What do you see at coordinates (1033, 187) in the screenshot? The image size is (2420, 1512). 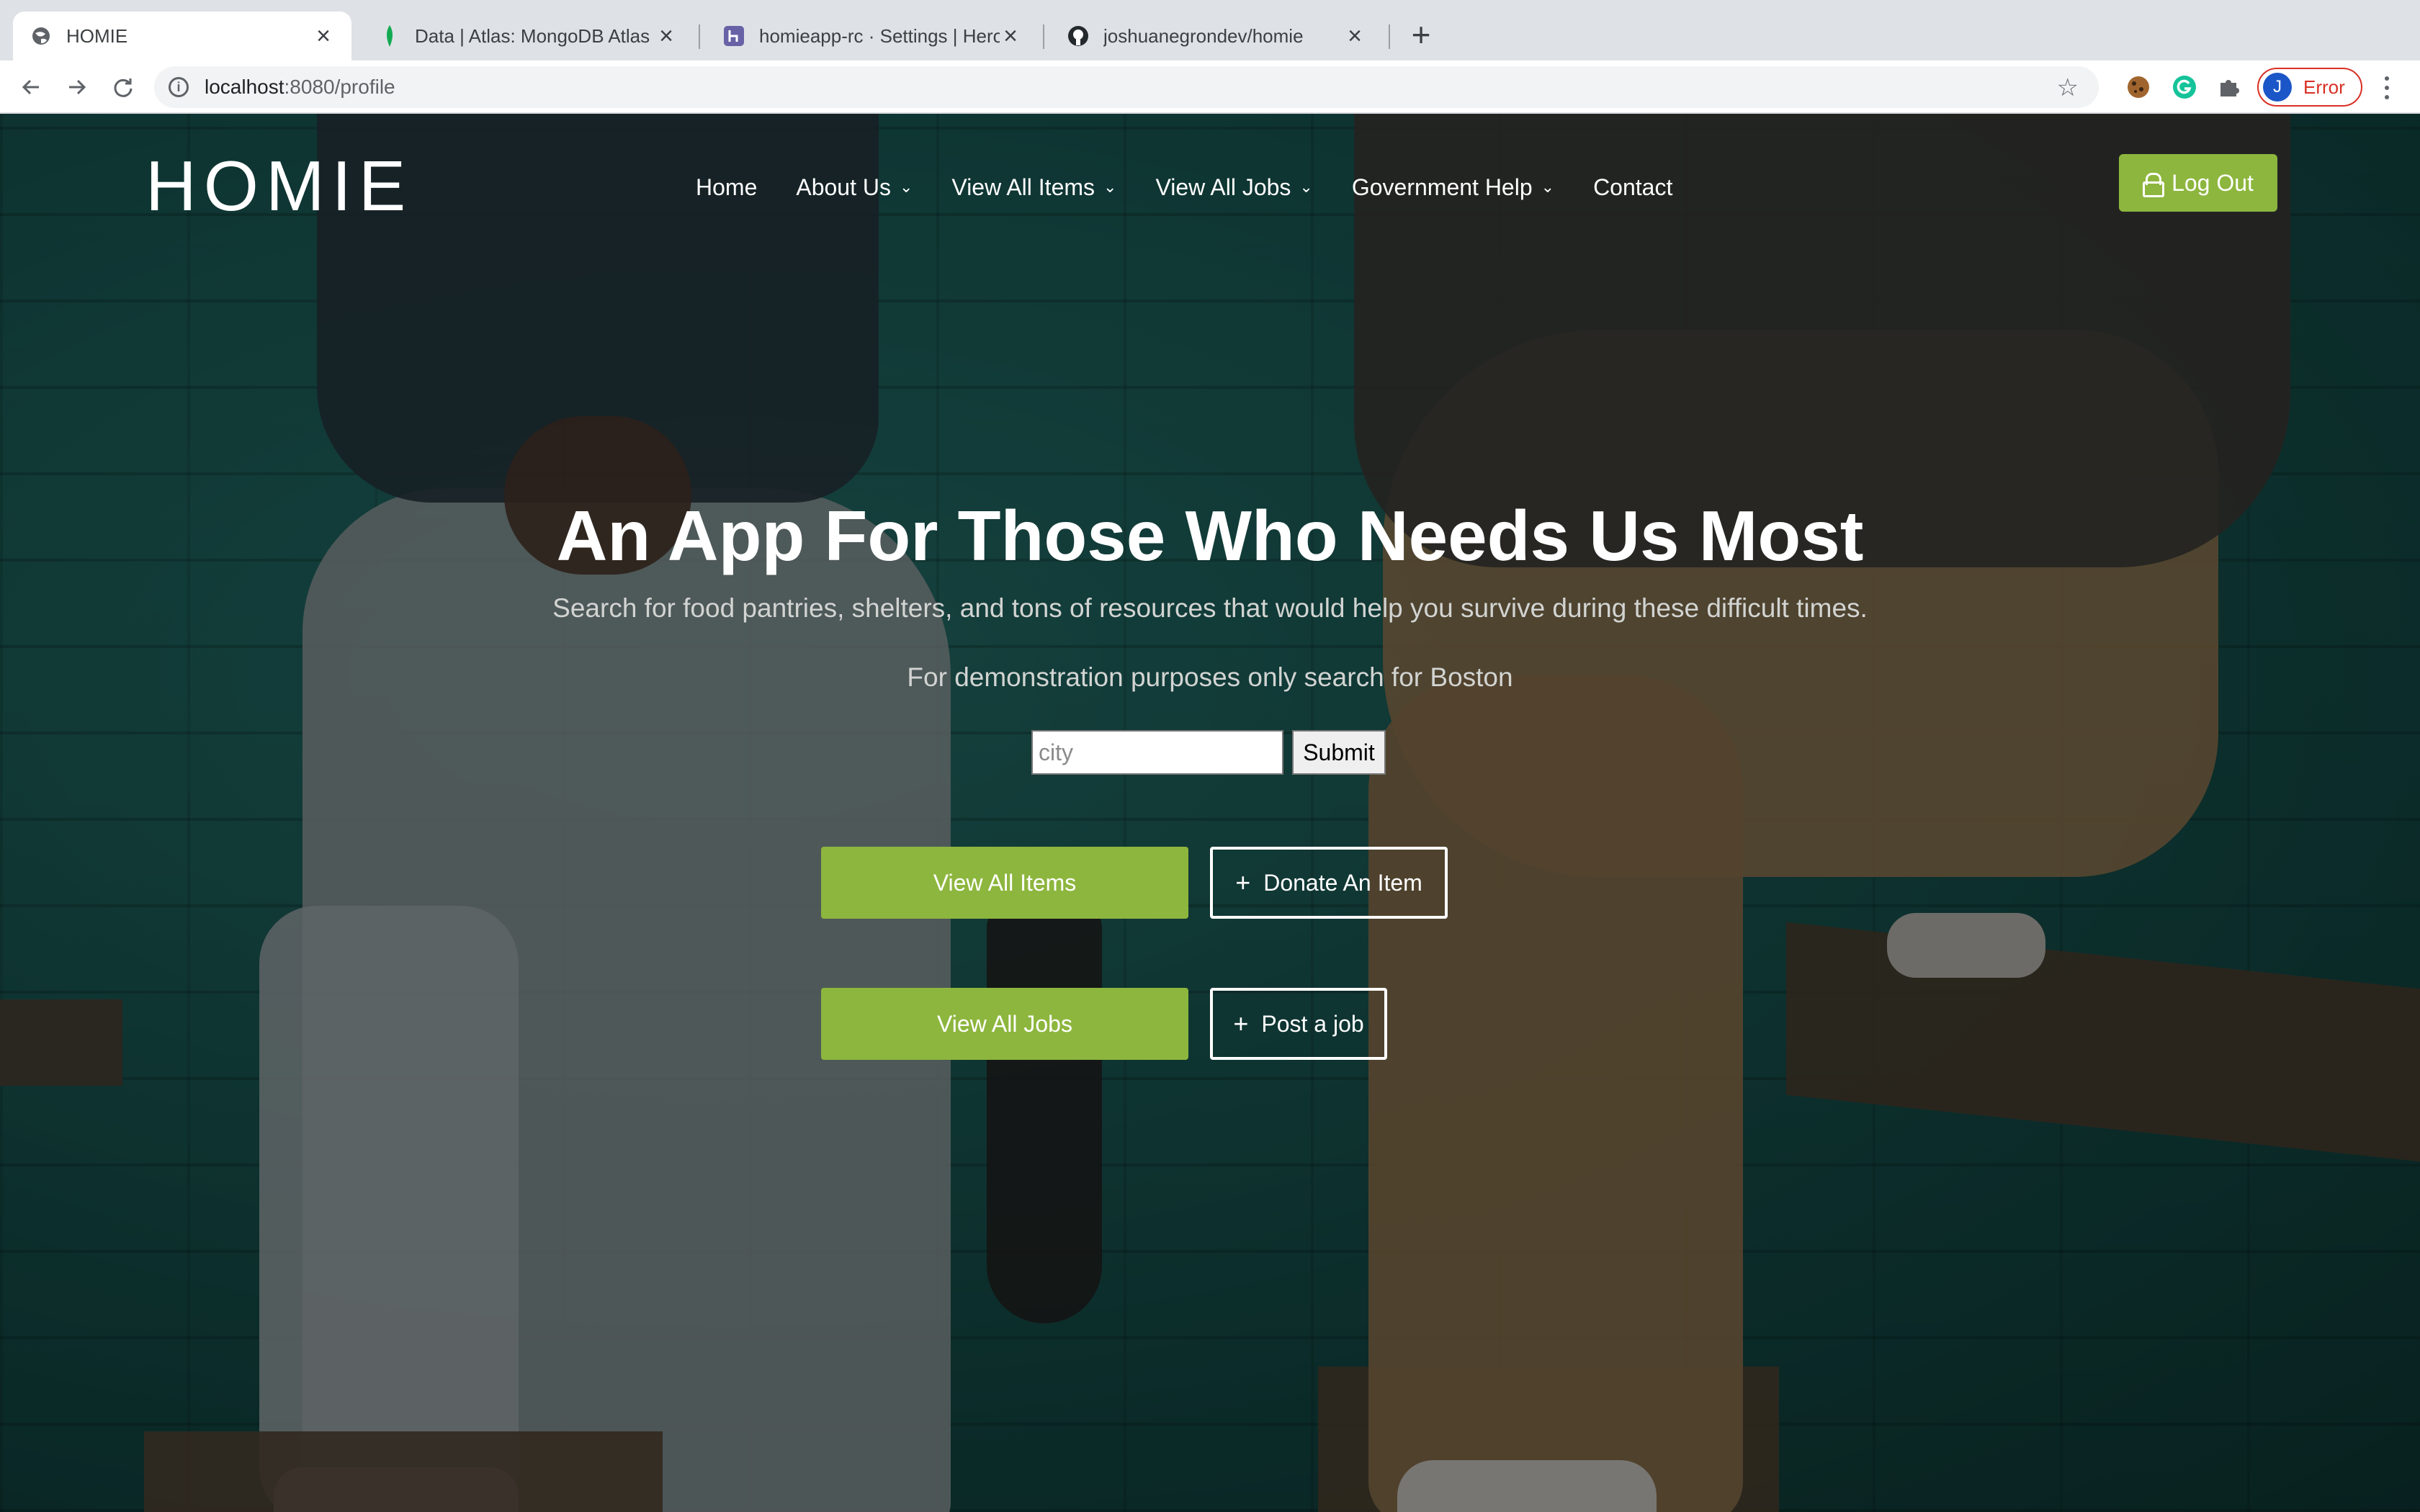 I see `nav-view-all-items: View All Items ⌄` at bounding box center [1033, 187].